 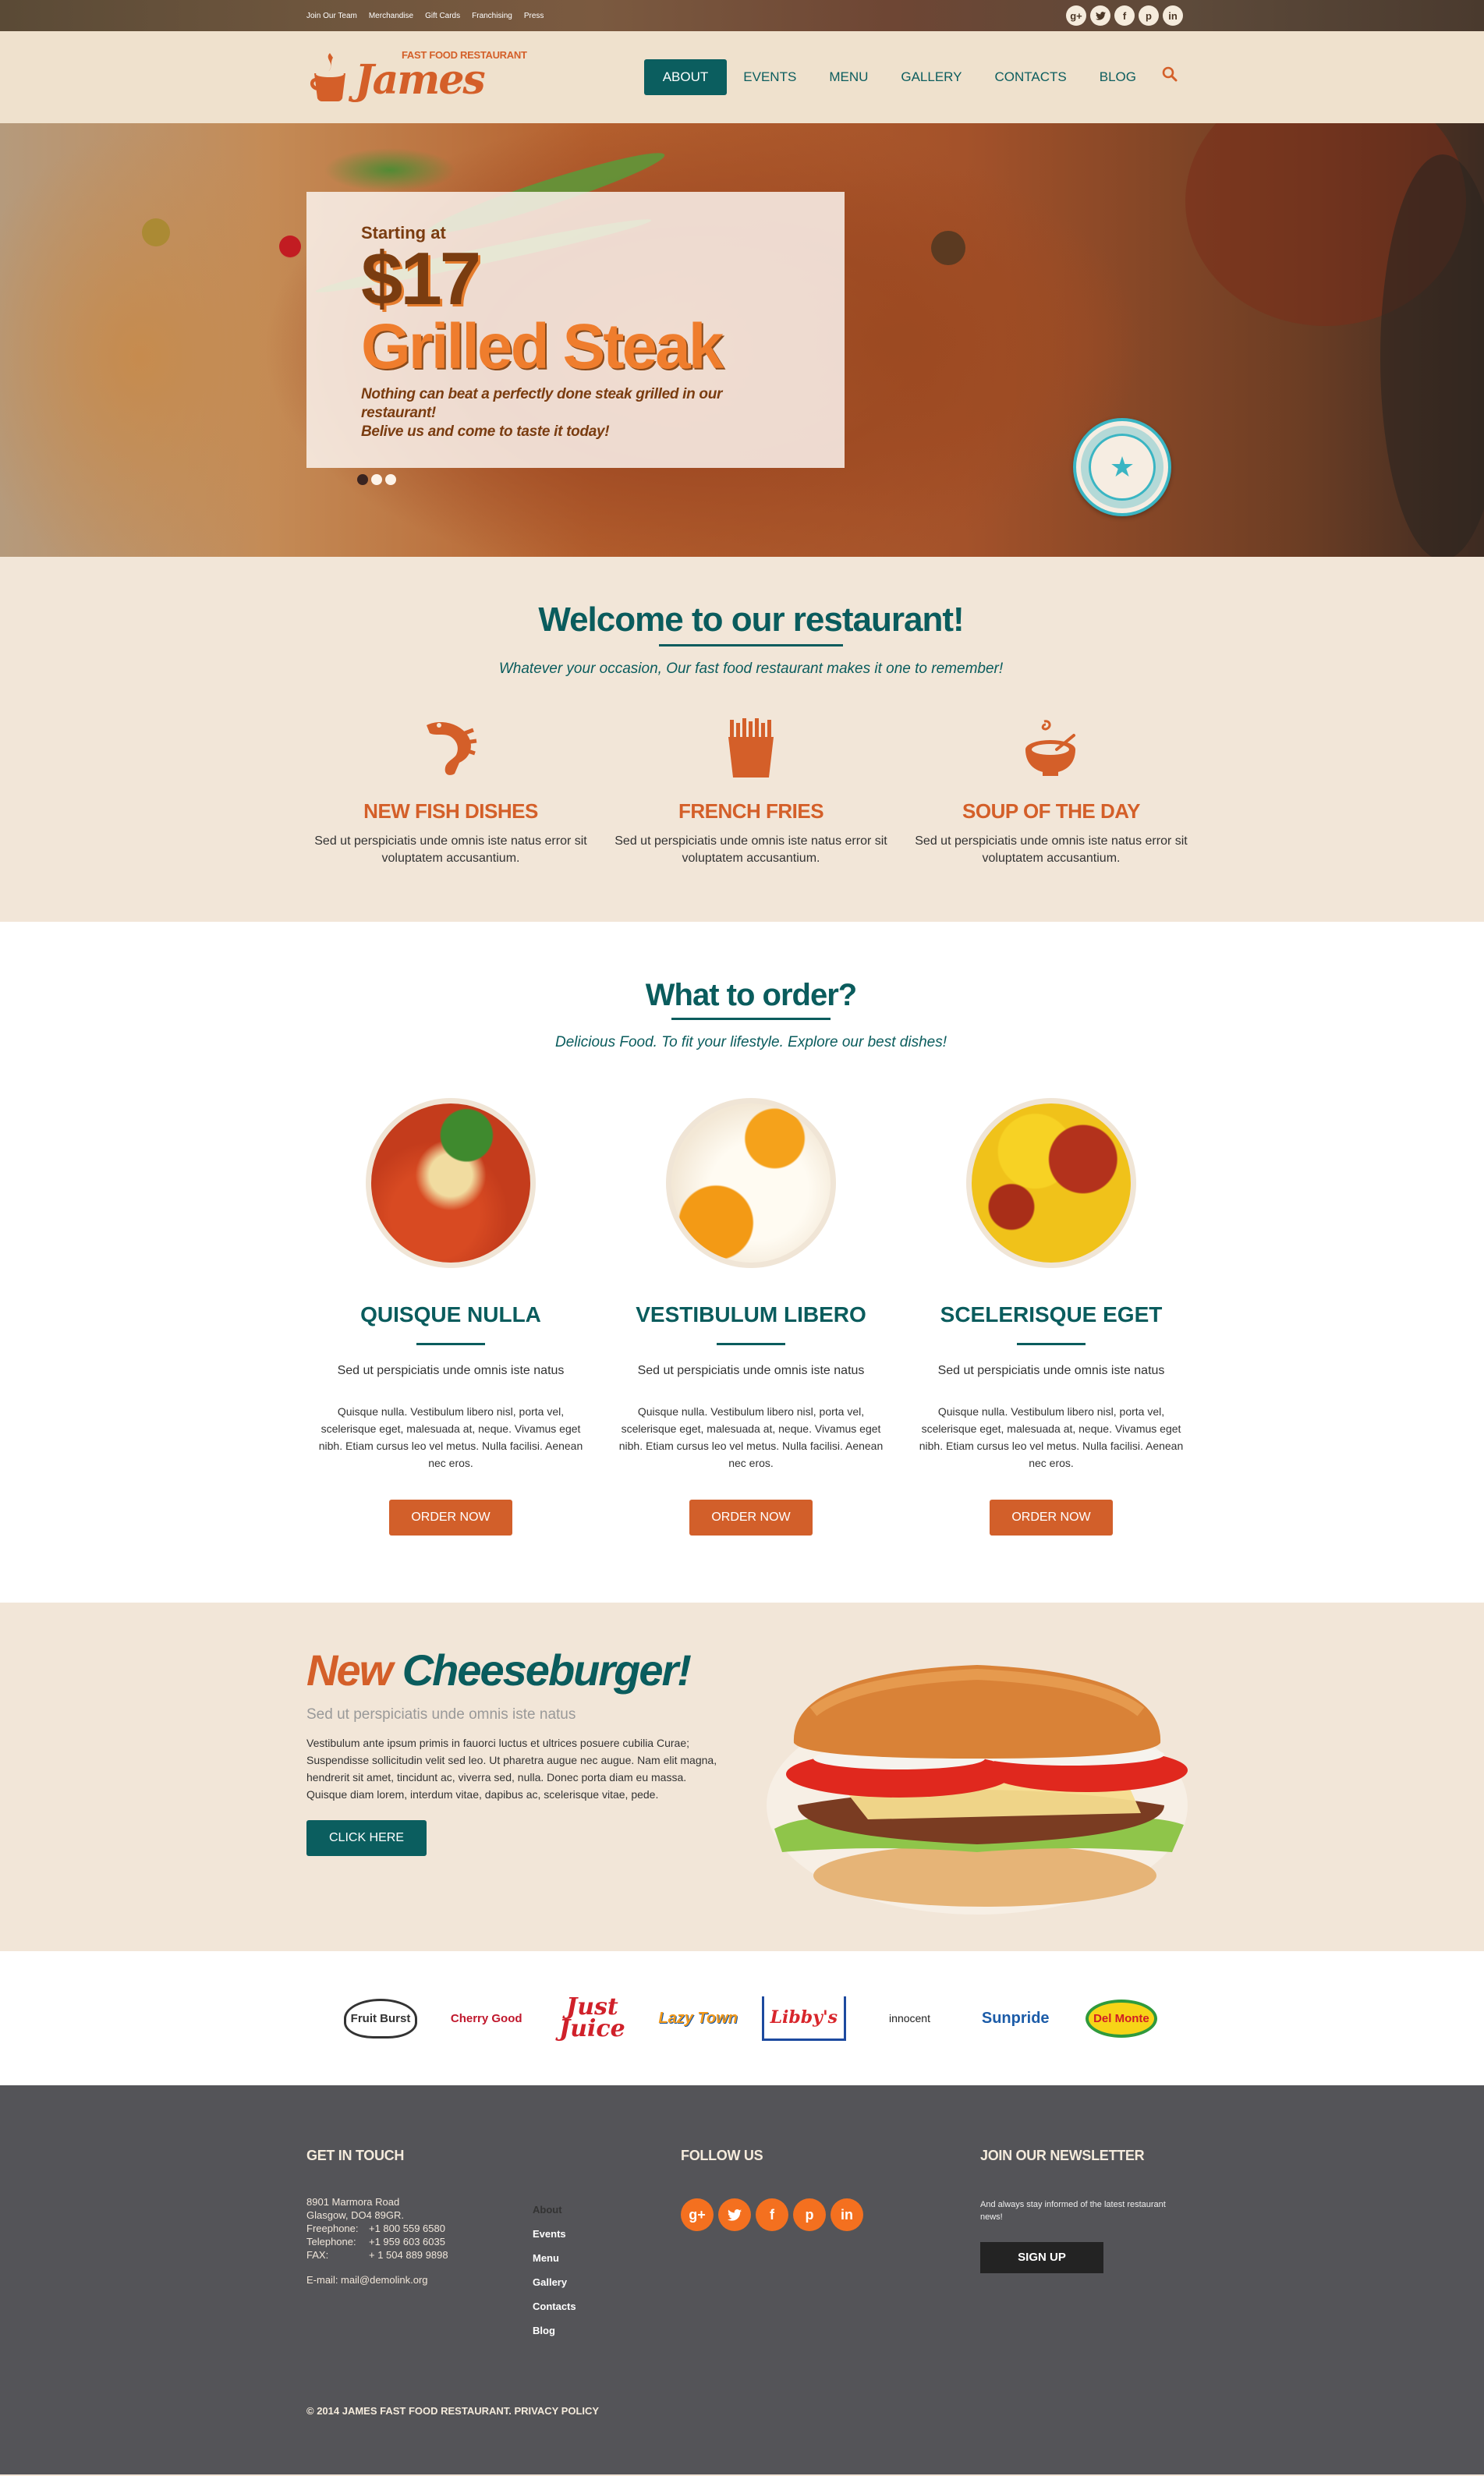 I want to click on dish-title: SCELERISQUE EGET, so click(x=1051, y=1314).